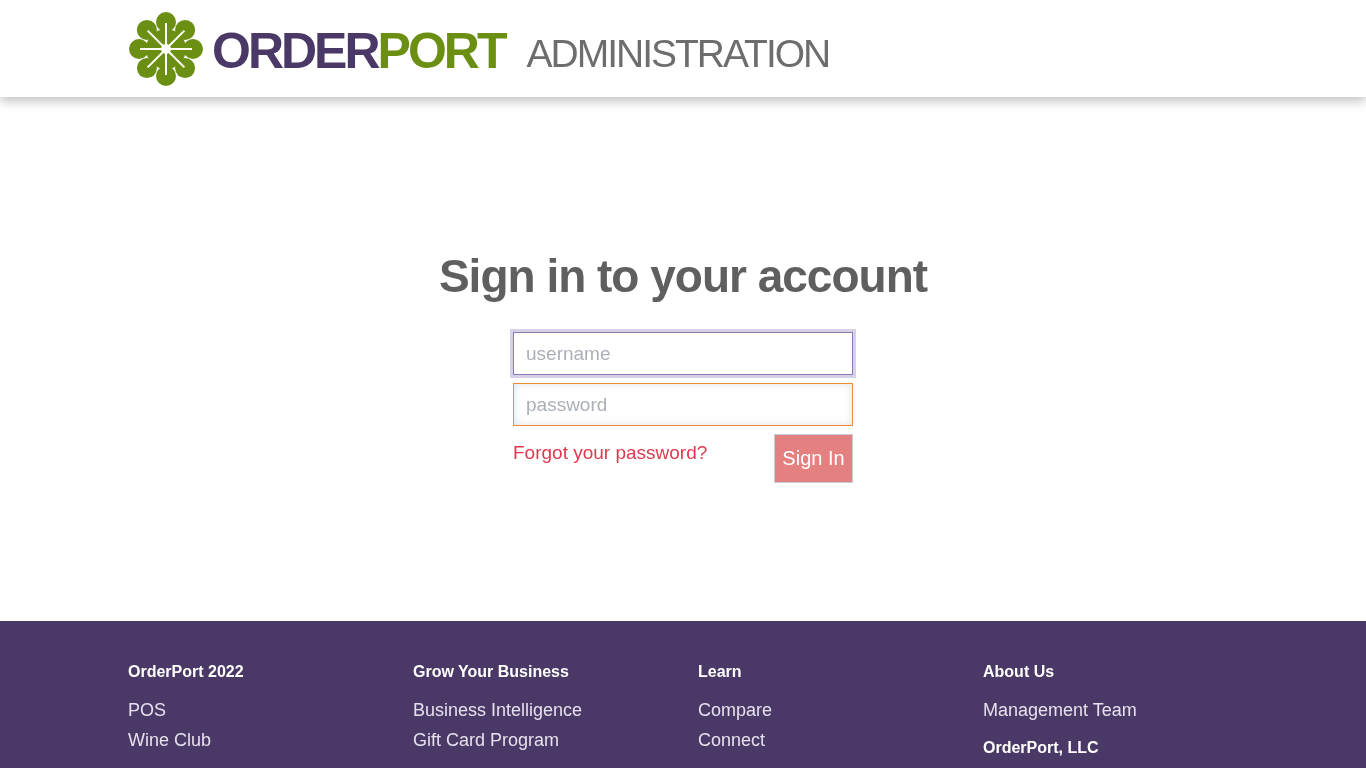  What do you see at coordinates (610, 453) in the screenshot?
I see `forgot-password-link: Forgot your password?` at bounding box center [610, 453].